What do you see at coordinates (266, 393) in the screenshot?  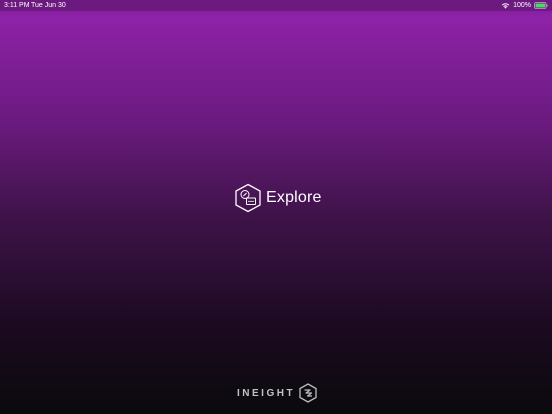 I see `brand-name: INEIGHT` at bounding box center [266, 393].